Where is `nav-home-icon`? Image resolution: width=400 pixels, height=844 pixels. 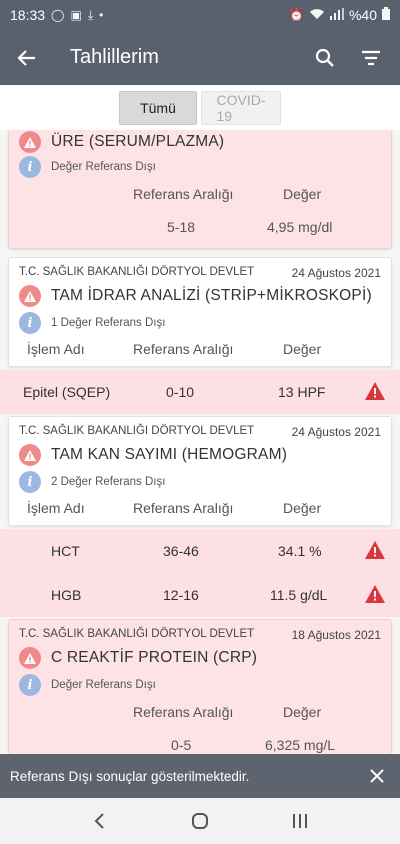 nav-home-icon is located at coordinates (200, 821).